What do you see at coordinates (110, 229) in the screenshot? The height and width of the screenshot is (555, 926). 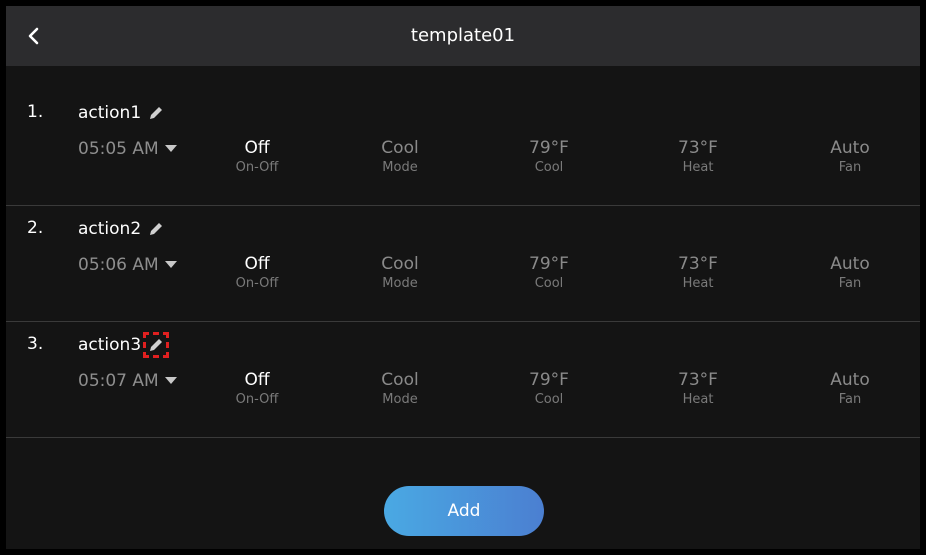 I see `action-name: action2` at bounding box center [110, 229].